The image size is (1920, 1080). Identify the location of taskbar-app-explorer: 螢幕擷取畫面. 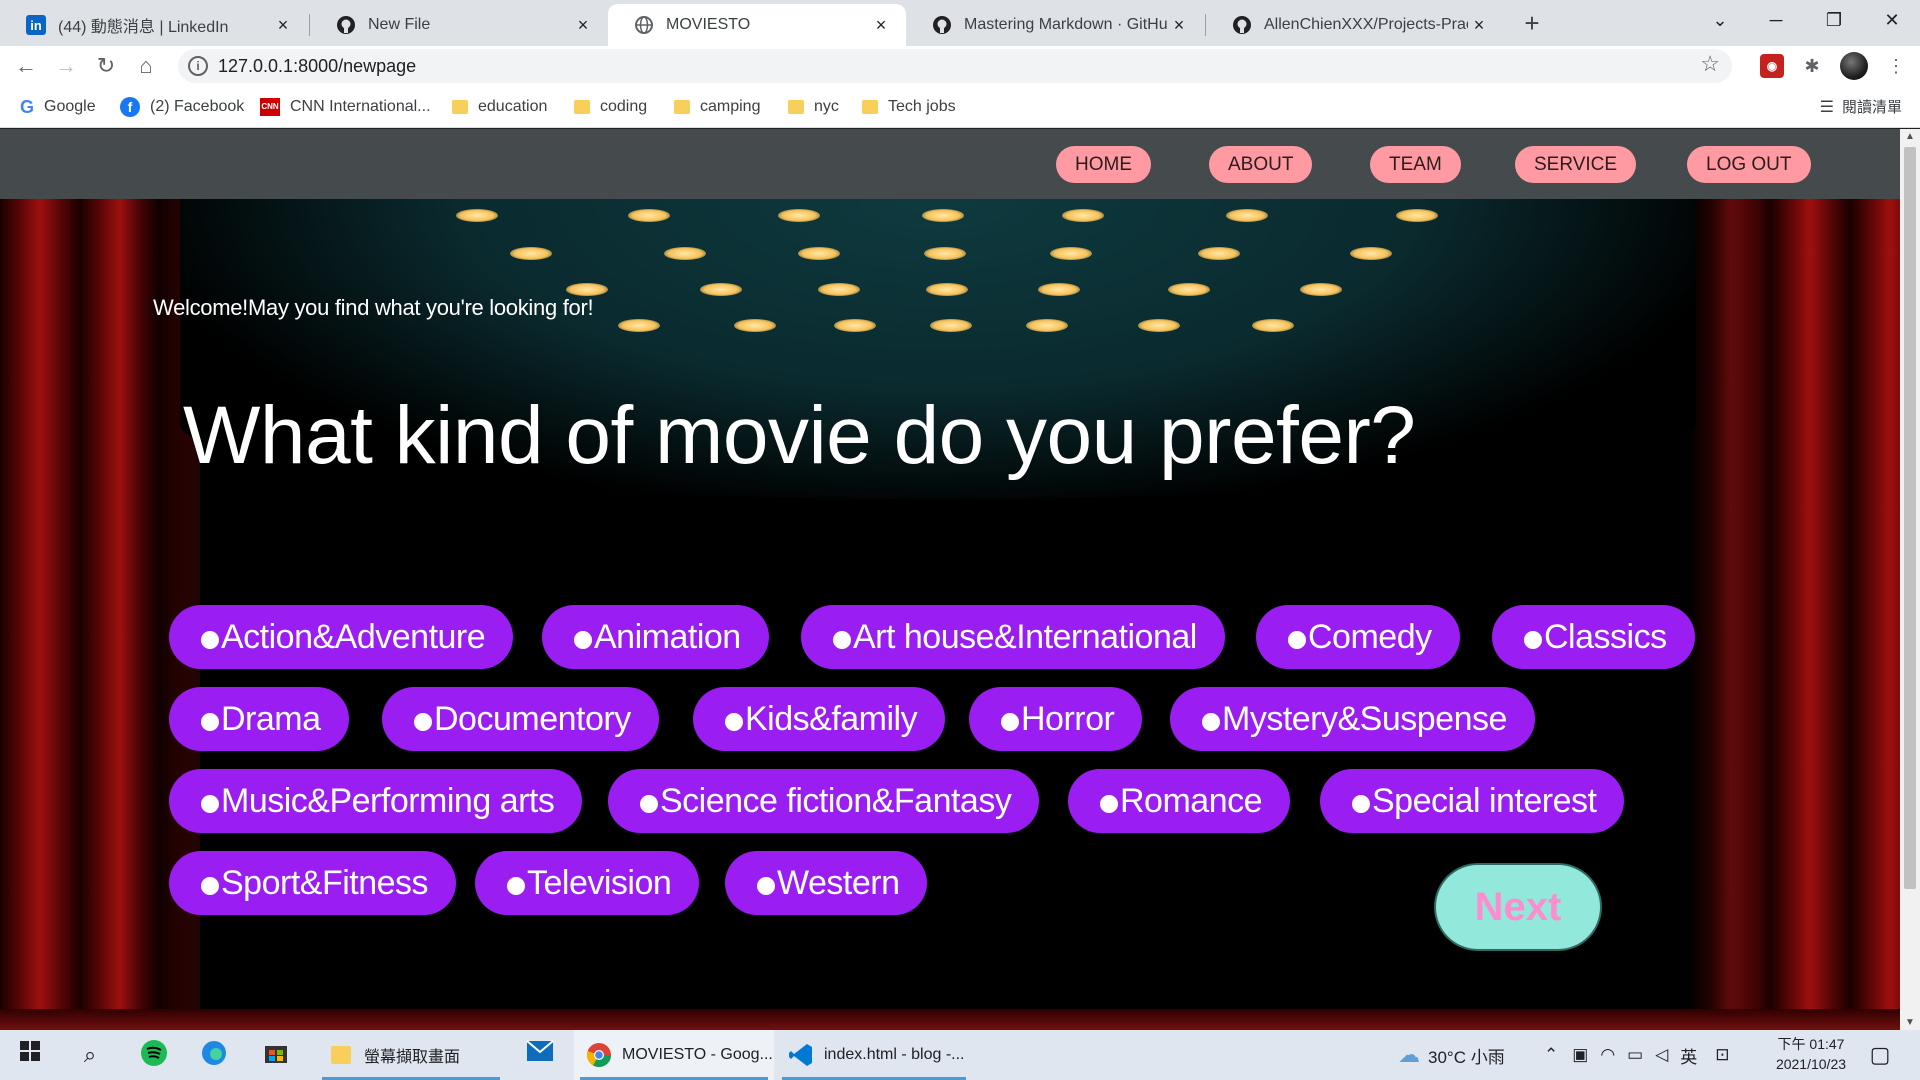
(411, 1055).